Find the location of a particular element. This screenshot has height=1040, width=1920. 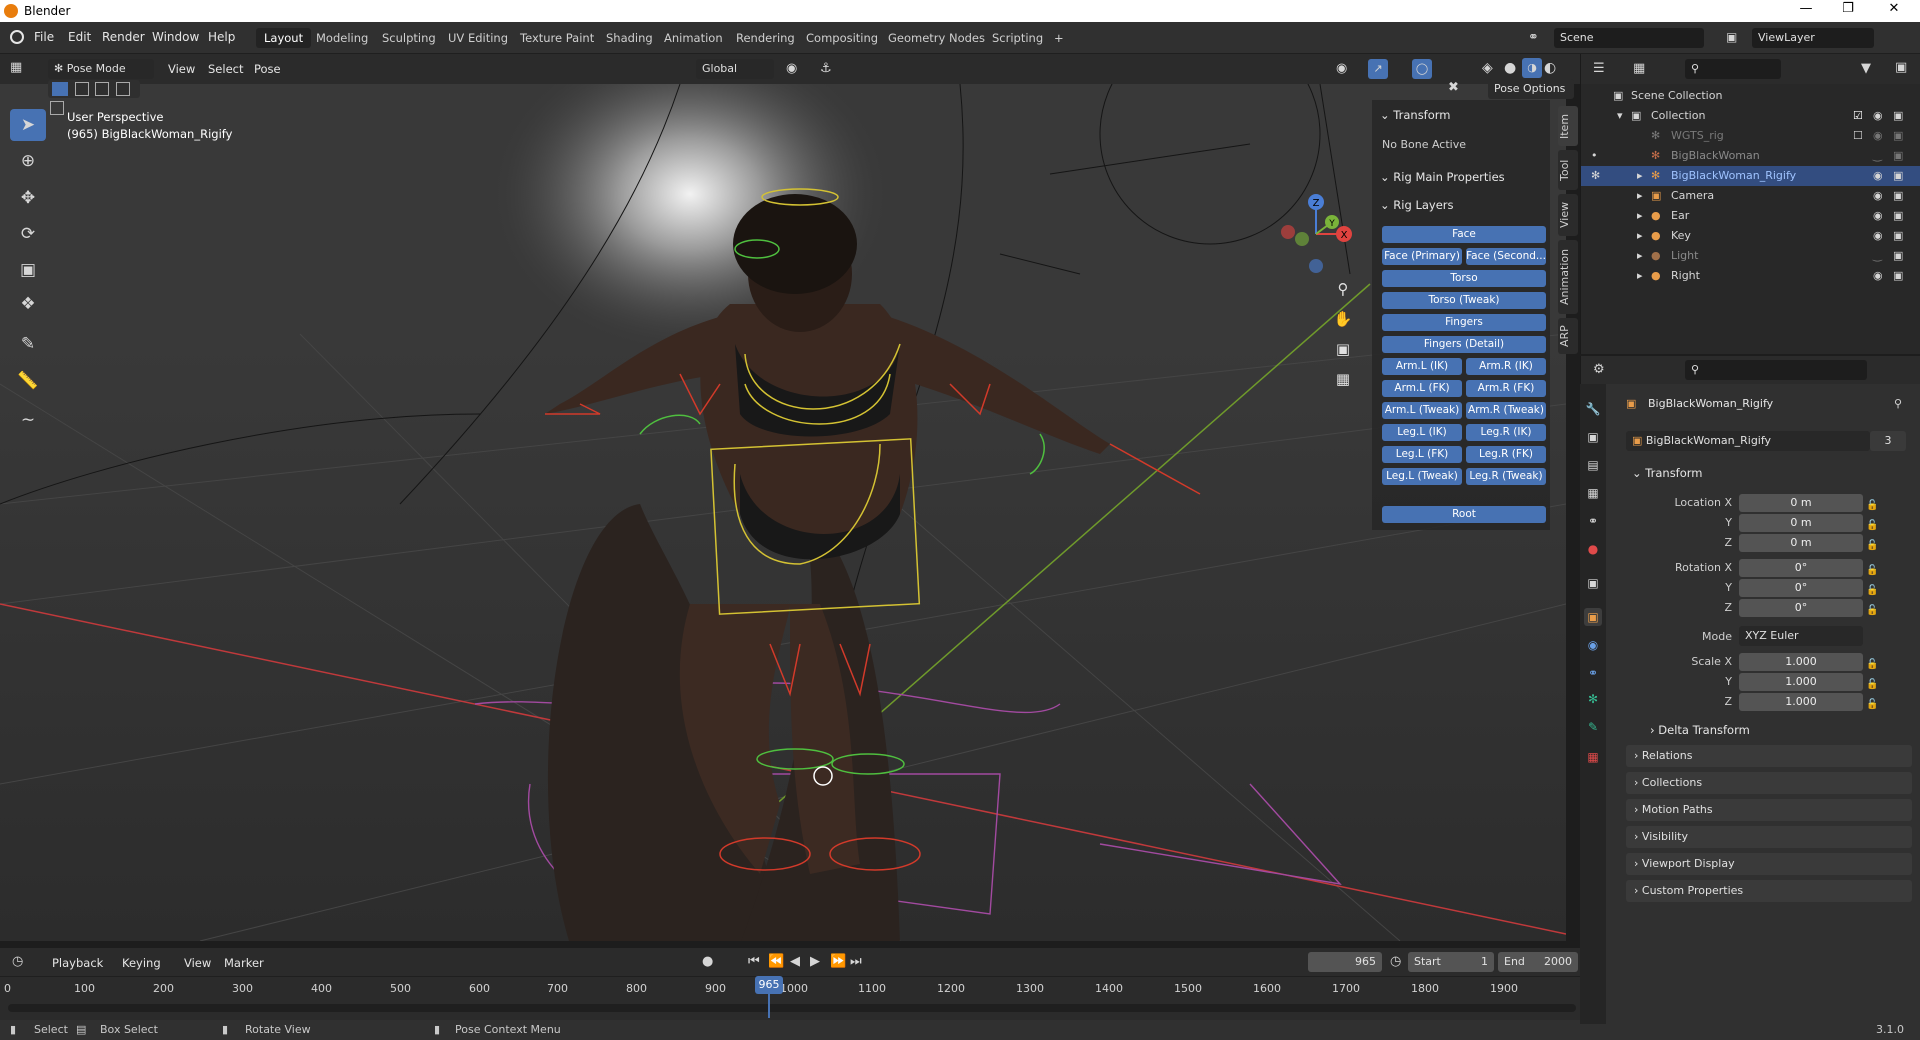

blender-menu-icon is located at coordinates (17, 37).